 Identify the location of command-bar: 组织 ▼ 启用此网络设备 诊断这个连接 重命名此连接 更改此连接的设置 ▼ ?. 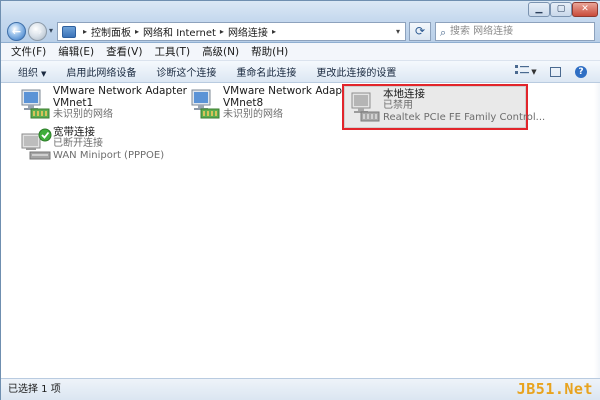
(300, 72).